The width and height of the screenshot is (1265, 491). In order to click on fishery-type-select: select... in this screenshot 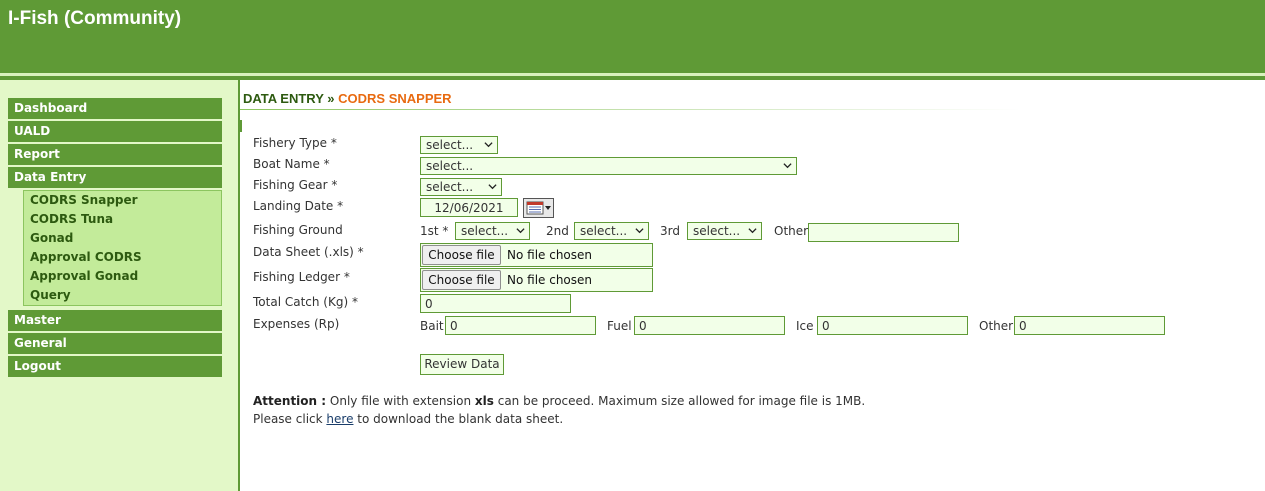, I will do `click(459, 145)`.